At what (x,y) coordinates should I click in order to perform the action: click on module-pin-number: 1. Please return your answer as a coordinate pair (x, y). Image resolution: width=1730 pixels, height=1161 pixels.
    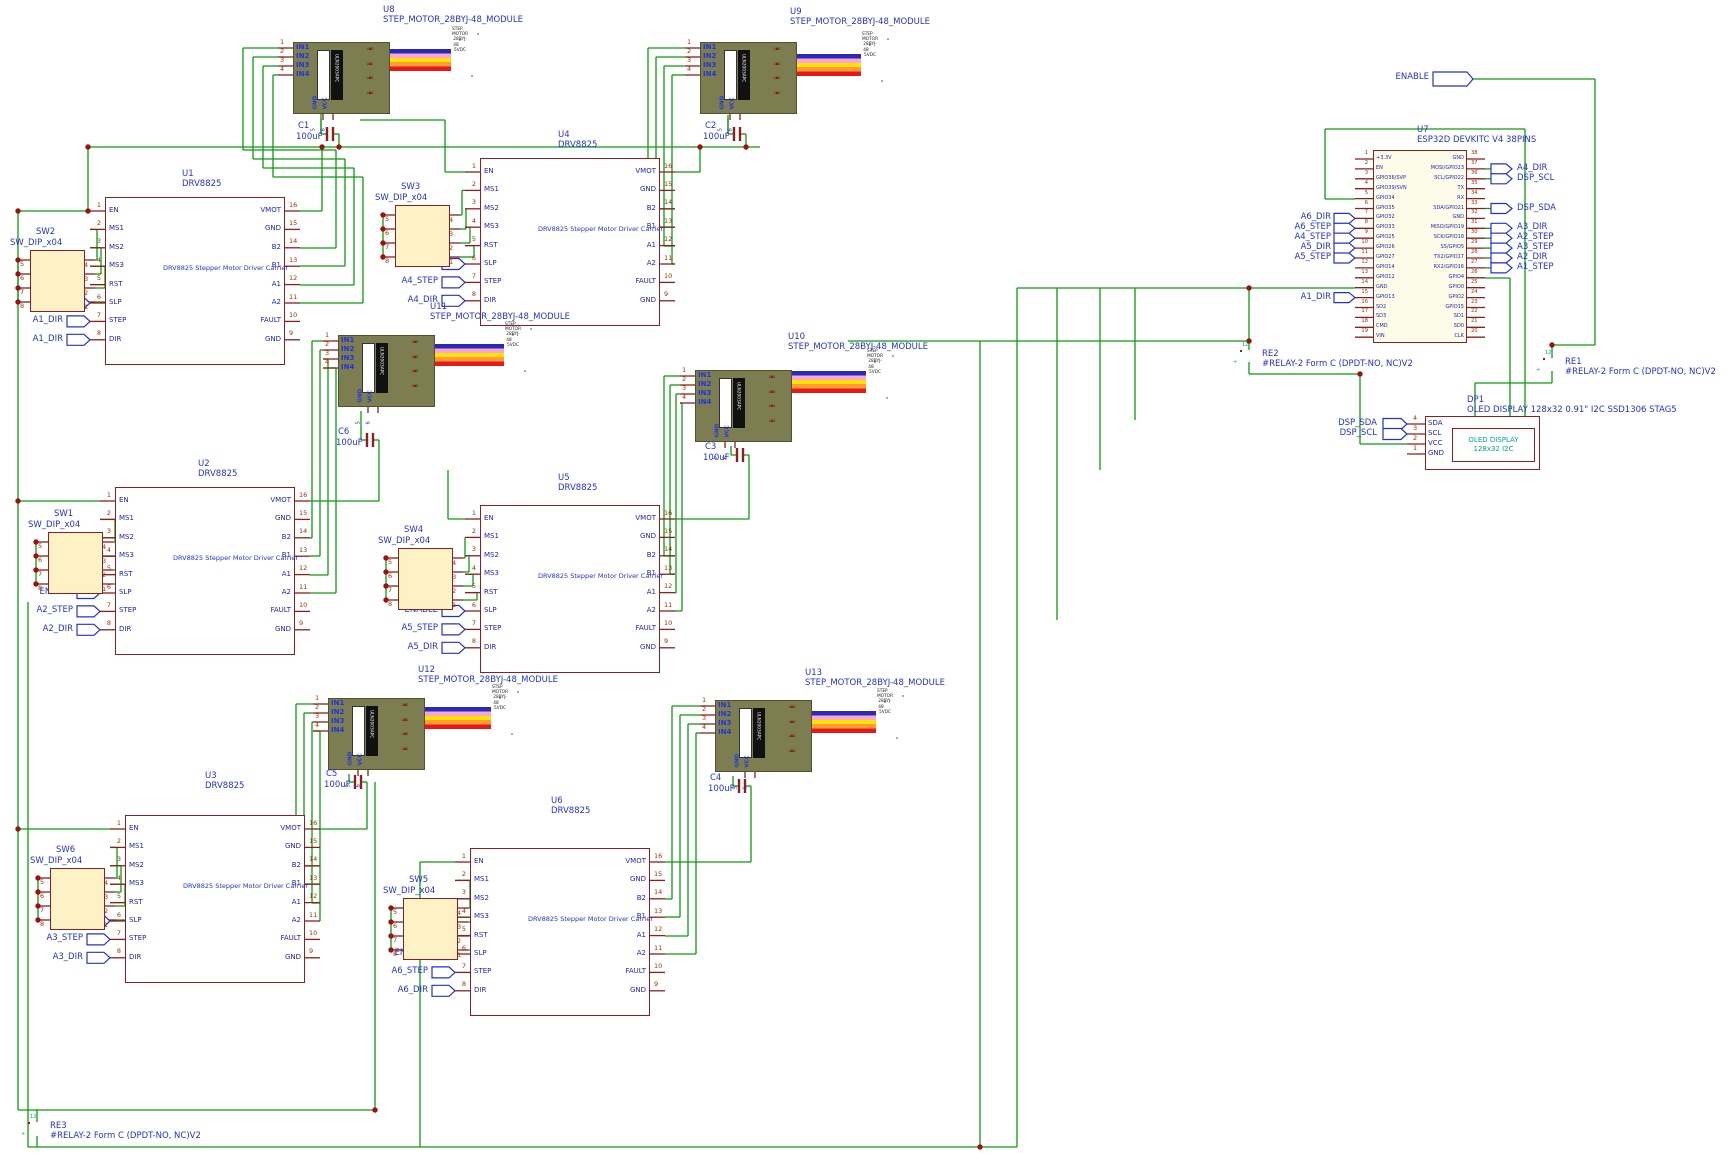
    Looking at the image, I should click on (689, 42).